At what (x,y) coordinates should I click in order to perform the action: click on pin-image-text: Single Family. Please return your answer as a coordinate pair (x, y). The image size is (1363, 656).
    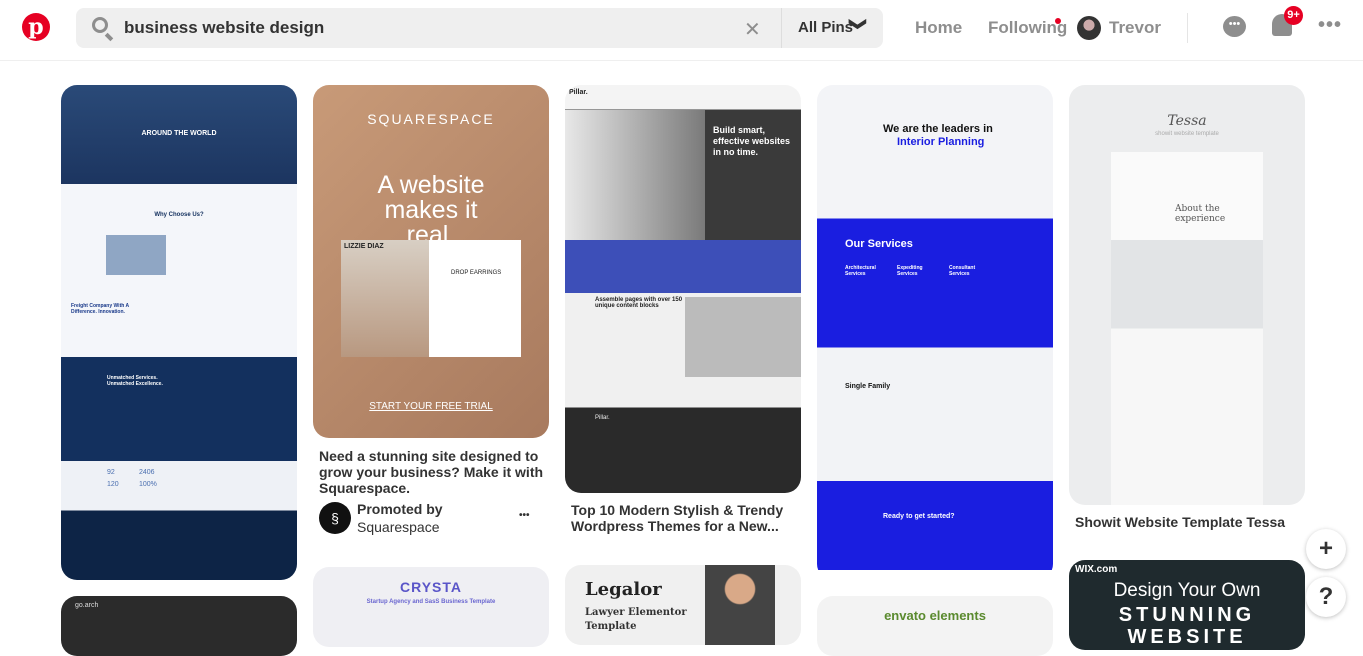
    Looking at the image, I should click on (868, 386).